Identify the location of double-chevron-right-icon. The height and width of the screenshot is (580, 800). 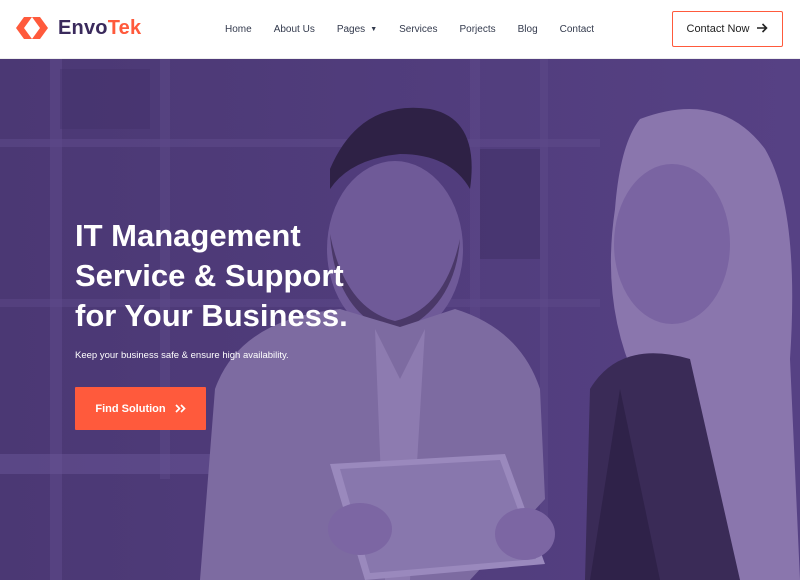
(180, 409).